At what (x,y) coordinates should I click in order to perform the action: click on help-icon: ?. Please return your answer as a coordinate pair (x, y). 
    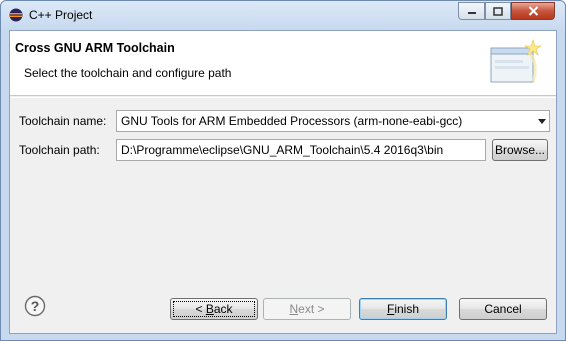
    Looking at the image, I should click on (35, 306).